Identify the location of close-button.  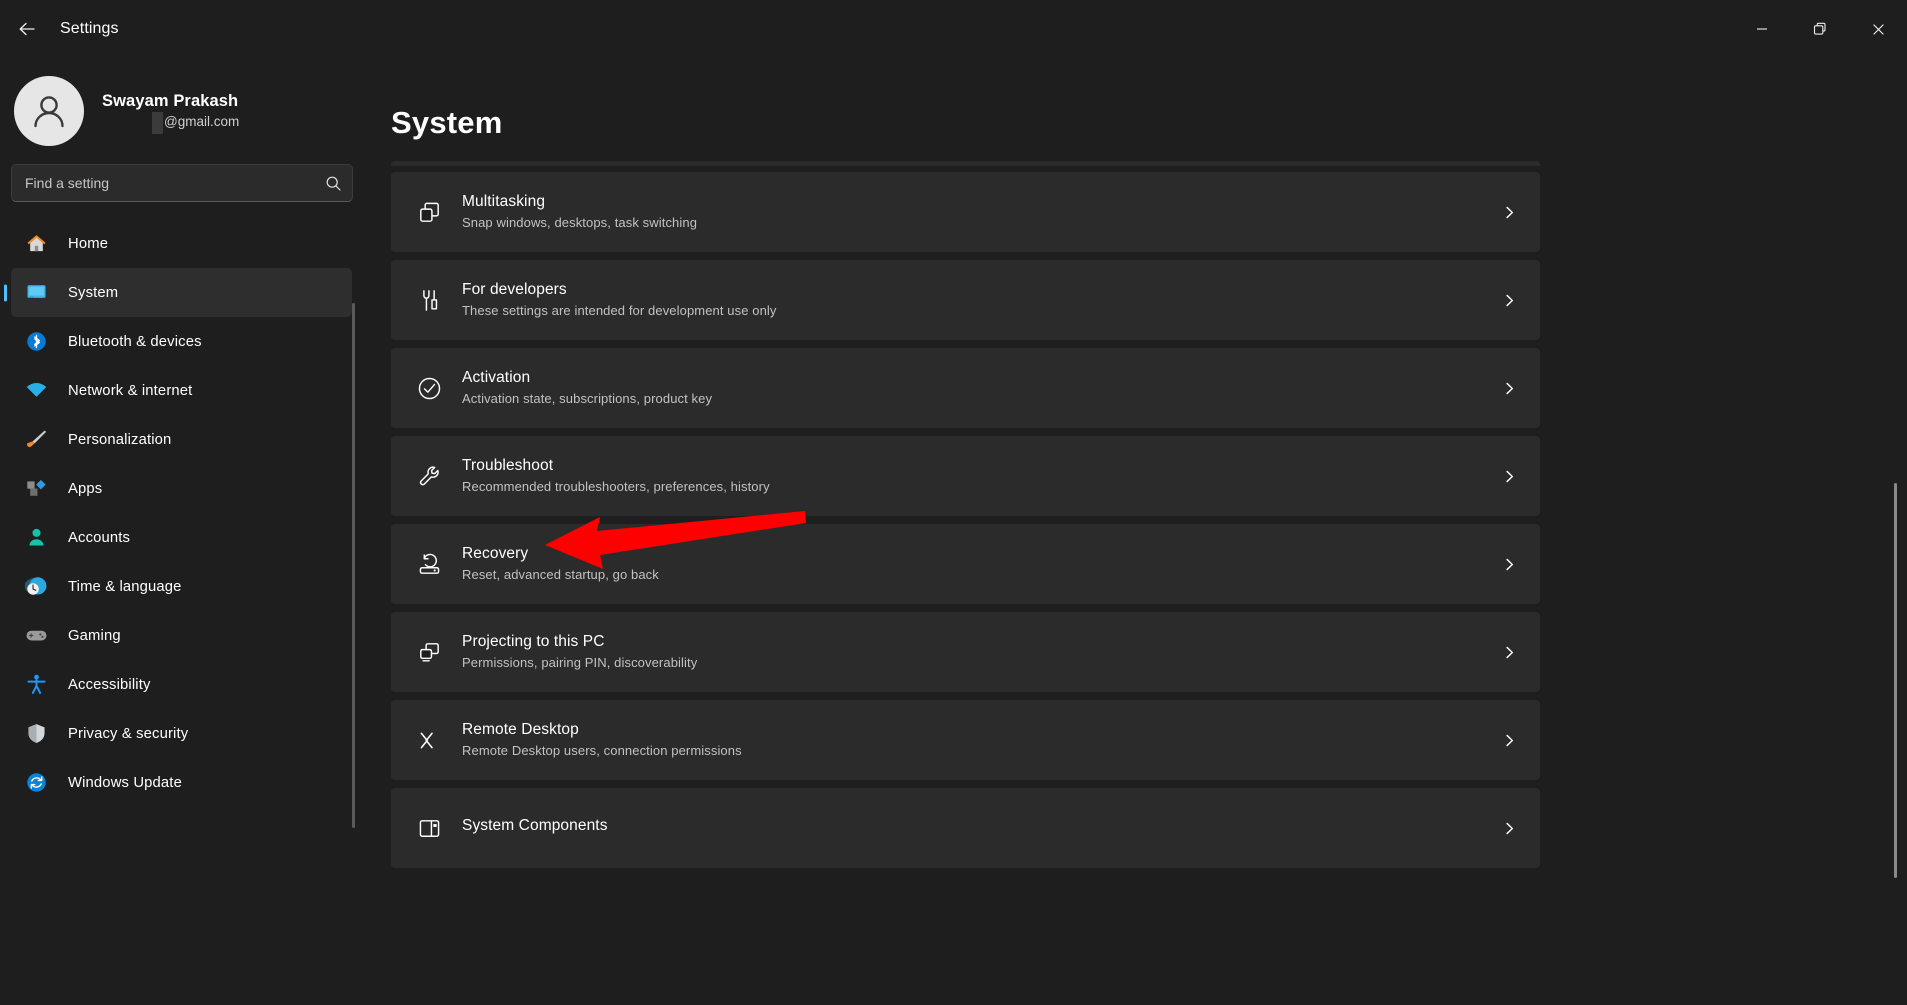
(1878, 29).